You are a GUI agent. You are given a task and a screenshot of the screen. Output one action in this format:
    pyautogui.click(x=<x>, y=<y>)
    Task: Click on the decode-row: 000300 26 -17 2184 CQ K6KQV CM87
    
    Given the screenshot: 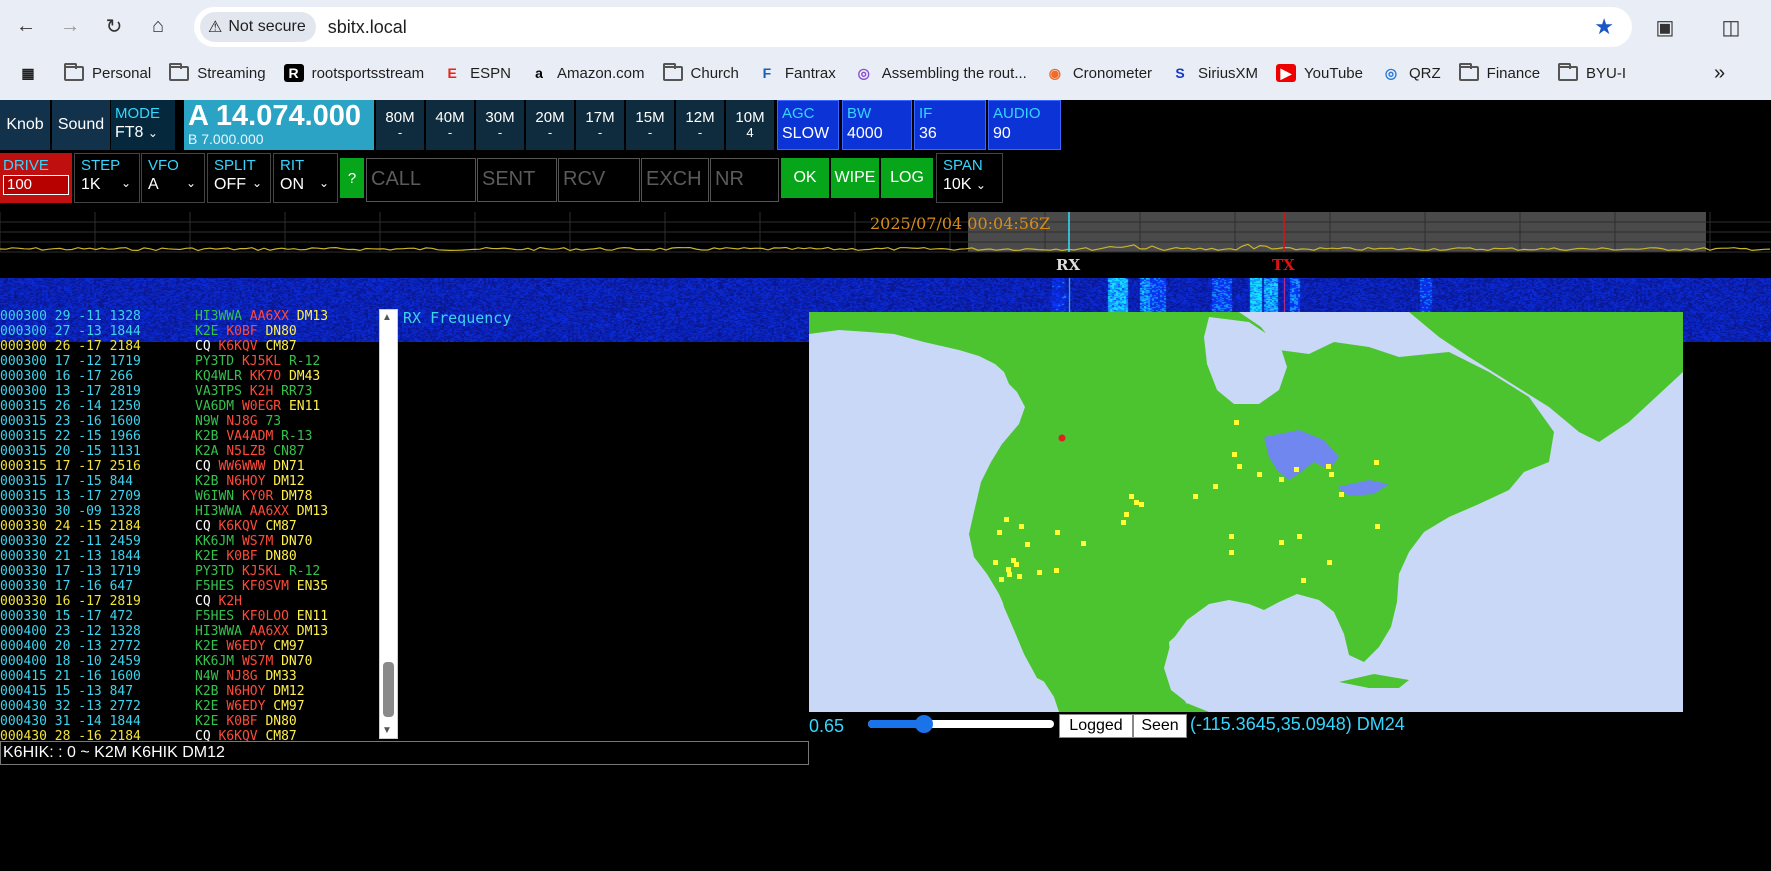 What is the action you would take?
    pyautogui.click(x=189, y=346)
    